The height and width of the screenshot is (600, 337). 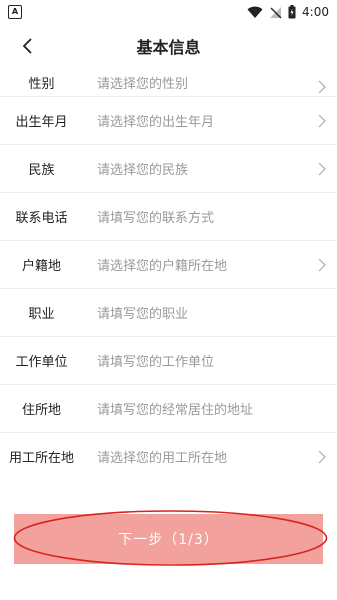 What do you see at coordinates (210, 408) in the screenshot?
I see `residence-input: 请填写您的经常居住的地址` at bounding box center [210, 408].